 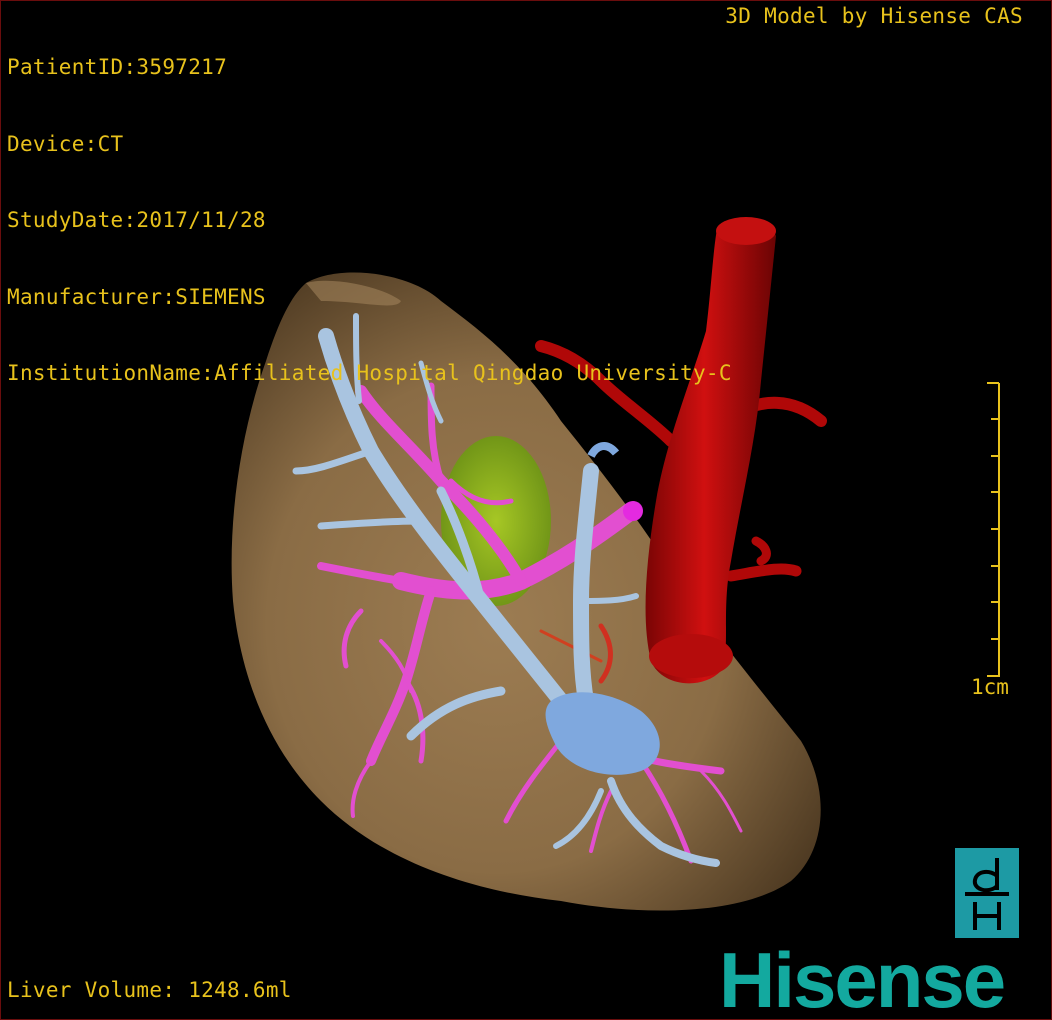 I want to click on hisense-logo: Hisense, so click(x=862, y=978).